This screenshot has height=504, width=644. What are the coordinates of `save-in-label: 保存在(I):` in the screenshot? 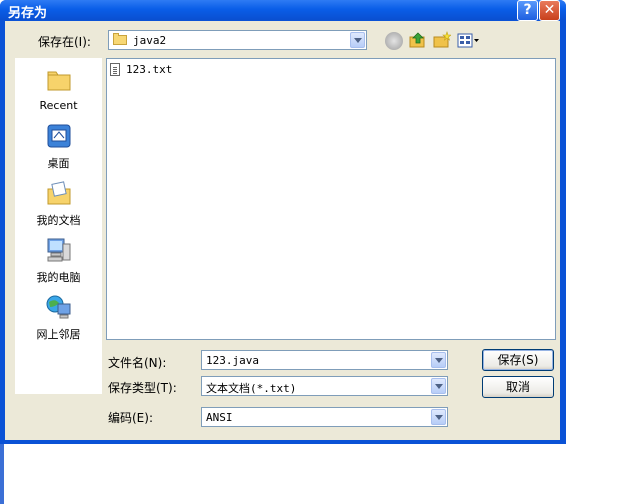 It's located at (64, 42).